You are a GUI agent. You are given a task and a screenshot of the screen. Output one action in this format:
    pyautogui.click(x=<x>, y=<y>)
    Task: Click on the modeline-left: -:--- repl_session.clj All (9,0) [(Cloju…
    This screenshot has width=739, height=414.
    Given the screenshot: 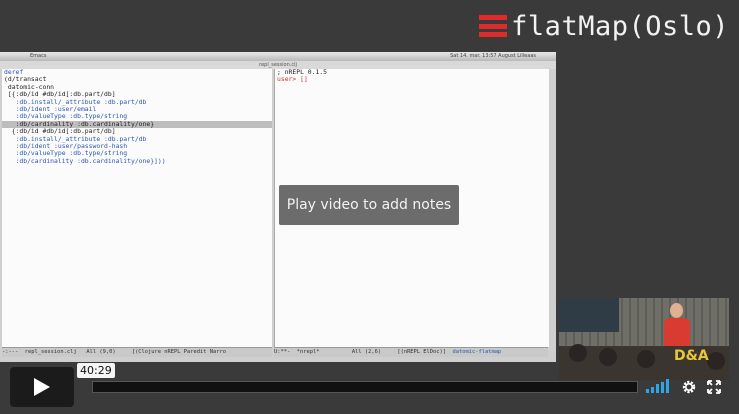 What is the action you would take?
    pyautogui.click(x=137, y=352)
    